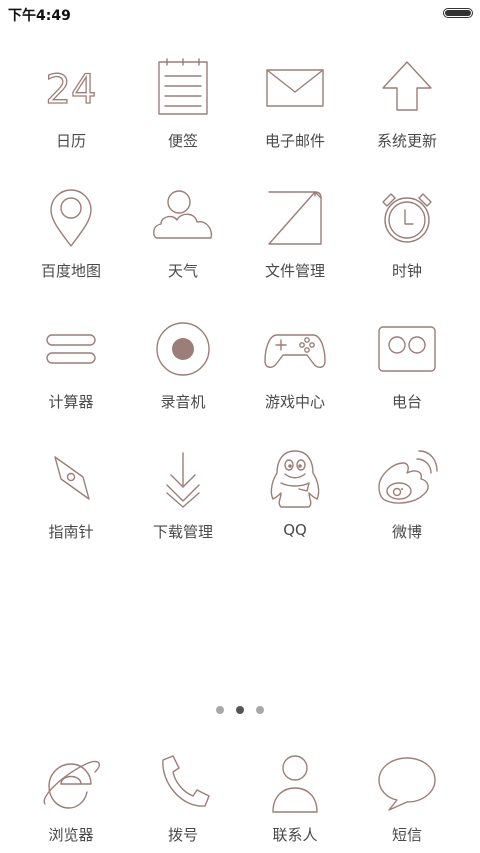  I want to click on app-label: 电子邮件, so click(294, 141).